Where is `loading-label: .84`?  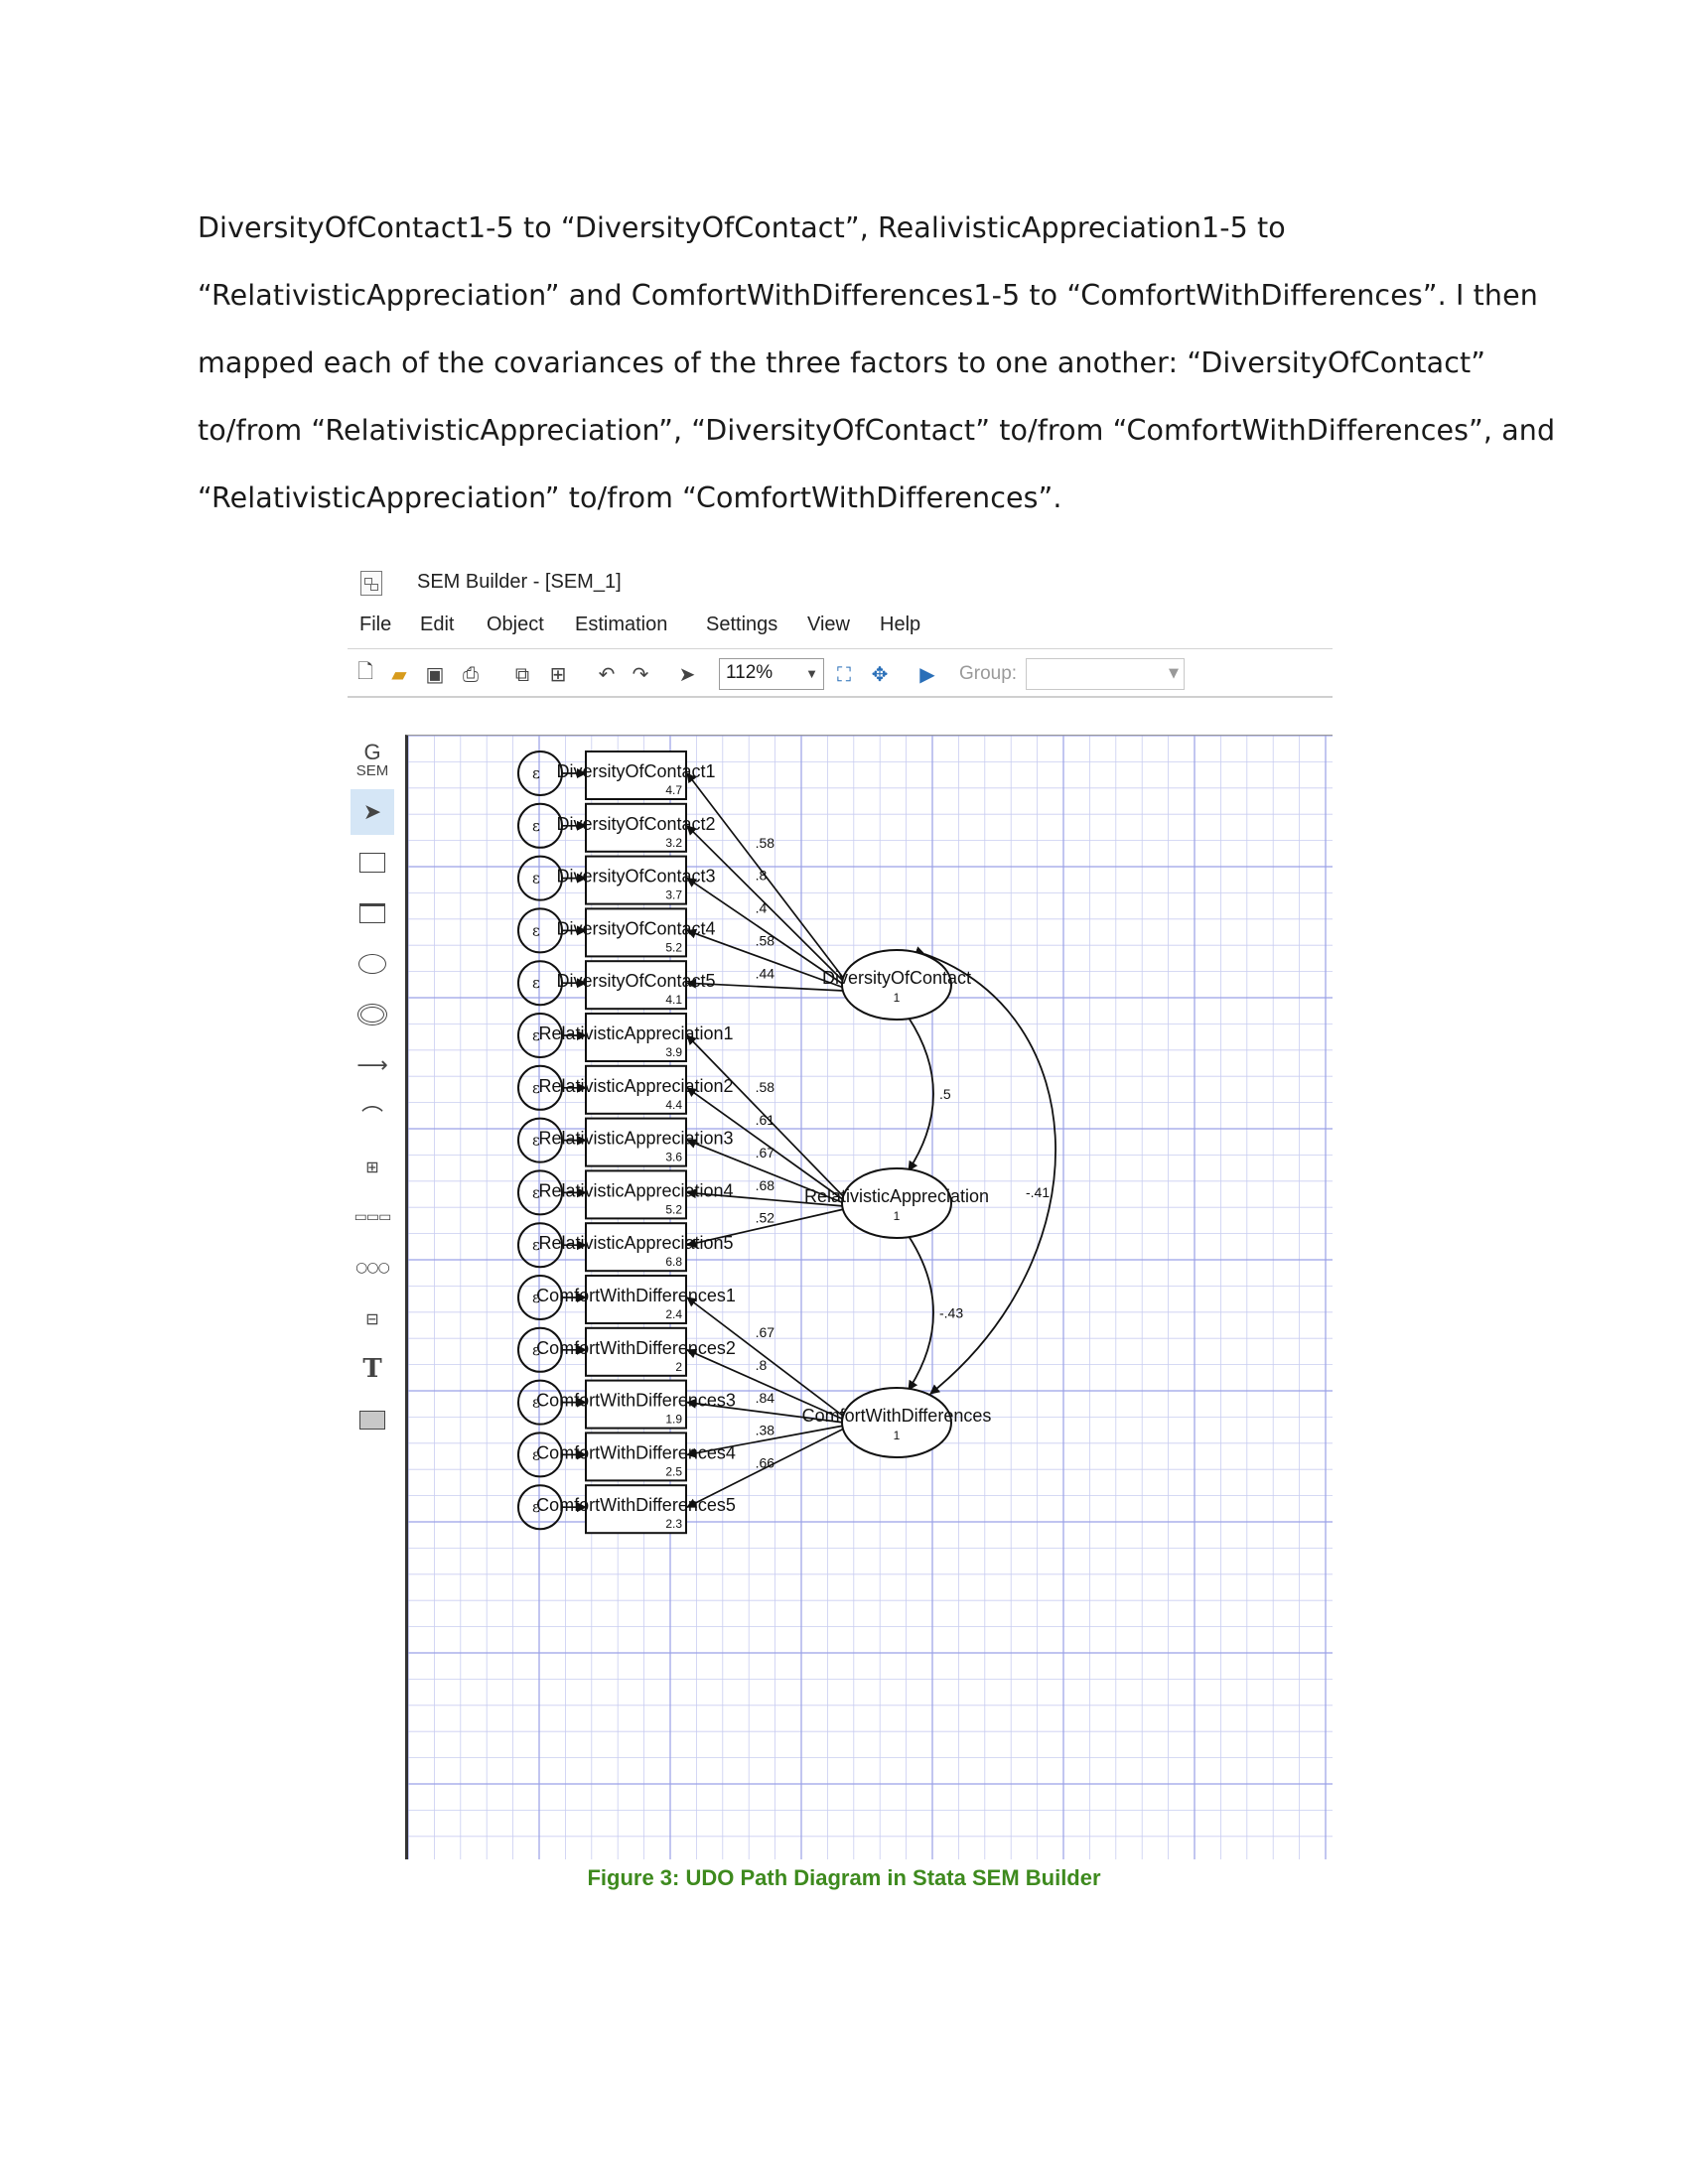 loading-label: .84 is located at coordinates (765, 1398).